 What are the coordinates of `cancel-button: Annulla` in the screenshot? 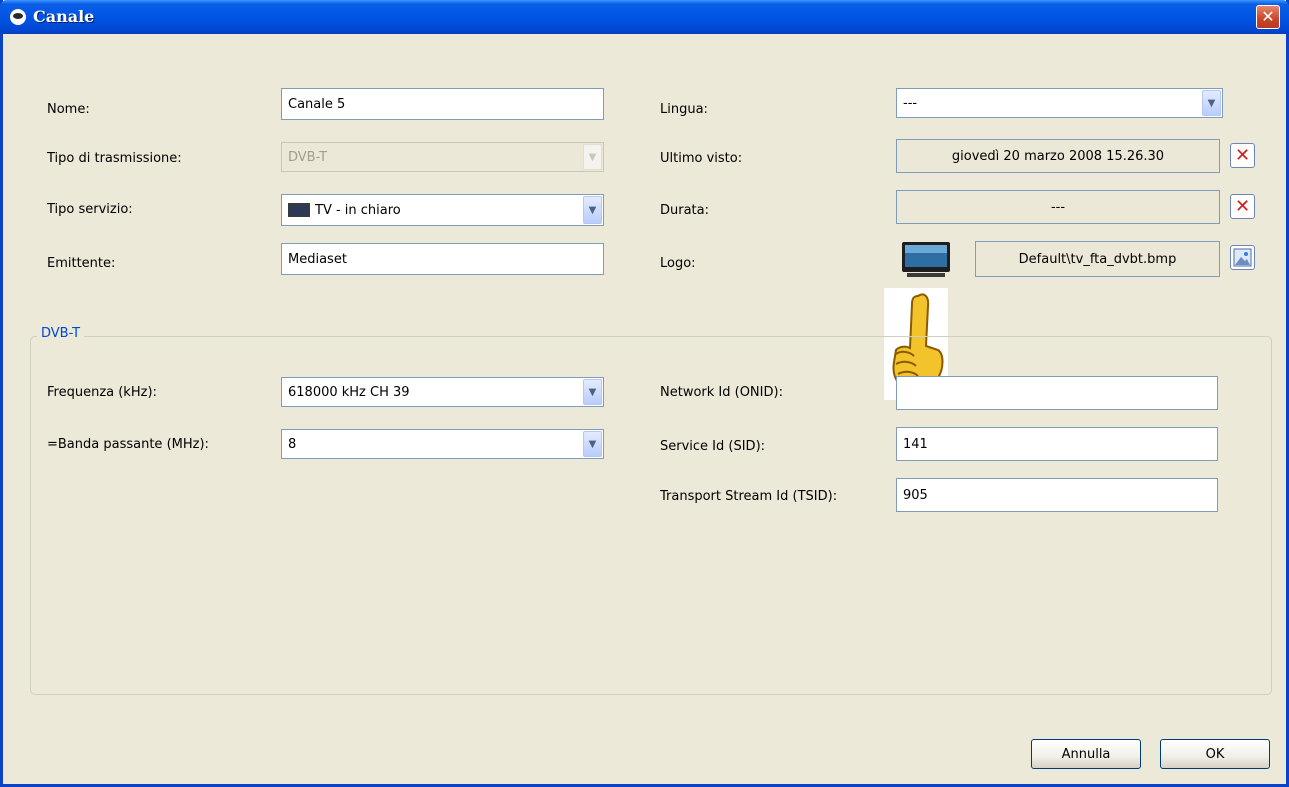 It's located at (1086, 754).